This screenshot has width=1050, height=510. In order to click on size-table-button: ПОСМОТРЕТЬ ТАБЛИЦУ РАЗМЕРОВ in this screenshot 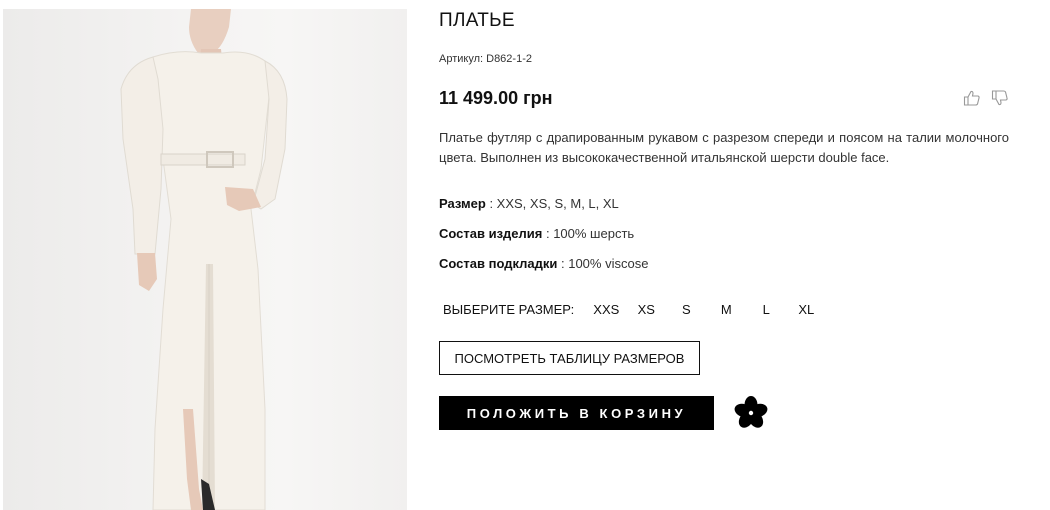, I will do `click(569, 358)`.